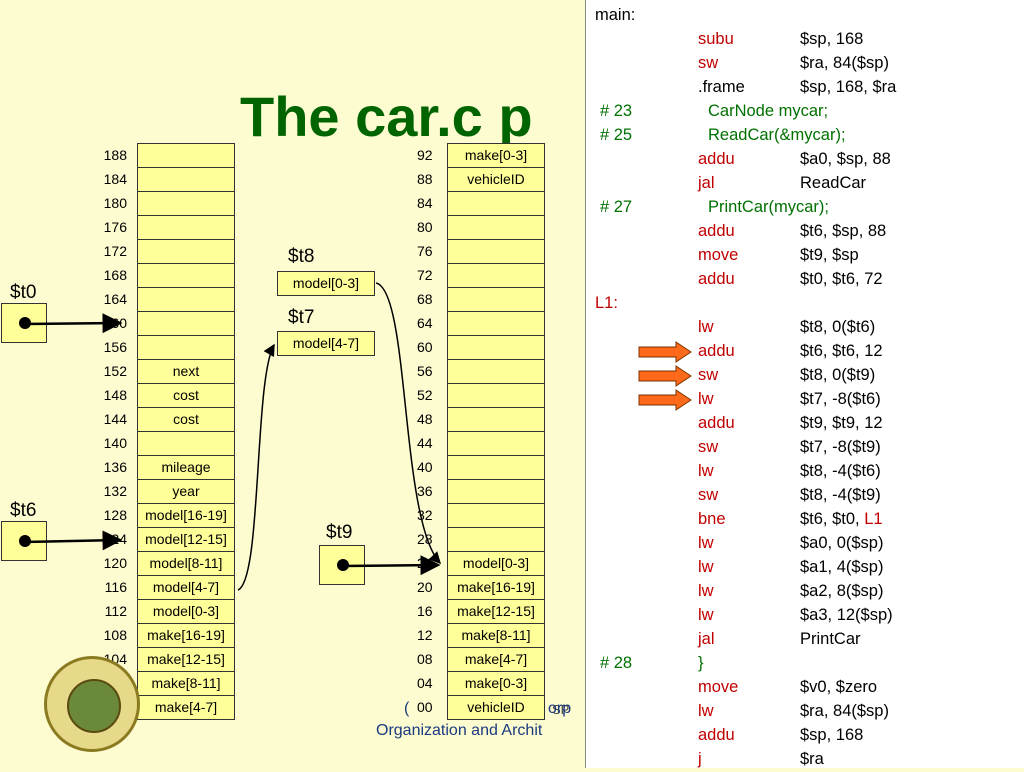  I want to click on operands: $ra, so click(812, 759).